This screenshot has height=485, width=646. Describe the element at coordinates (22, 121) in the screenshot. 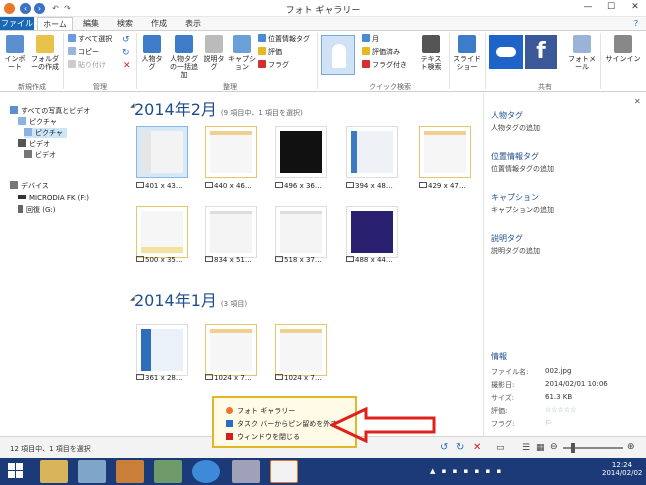

I see `pictures-icon` at that location.